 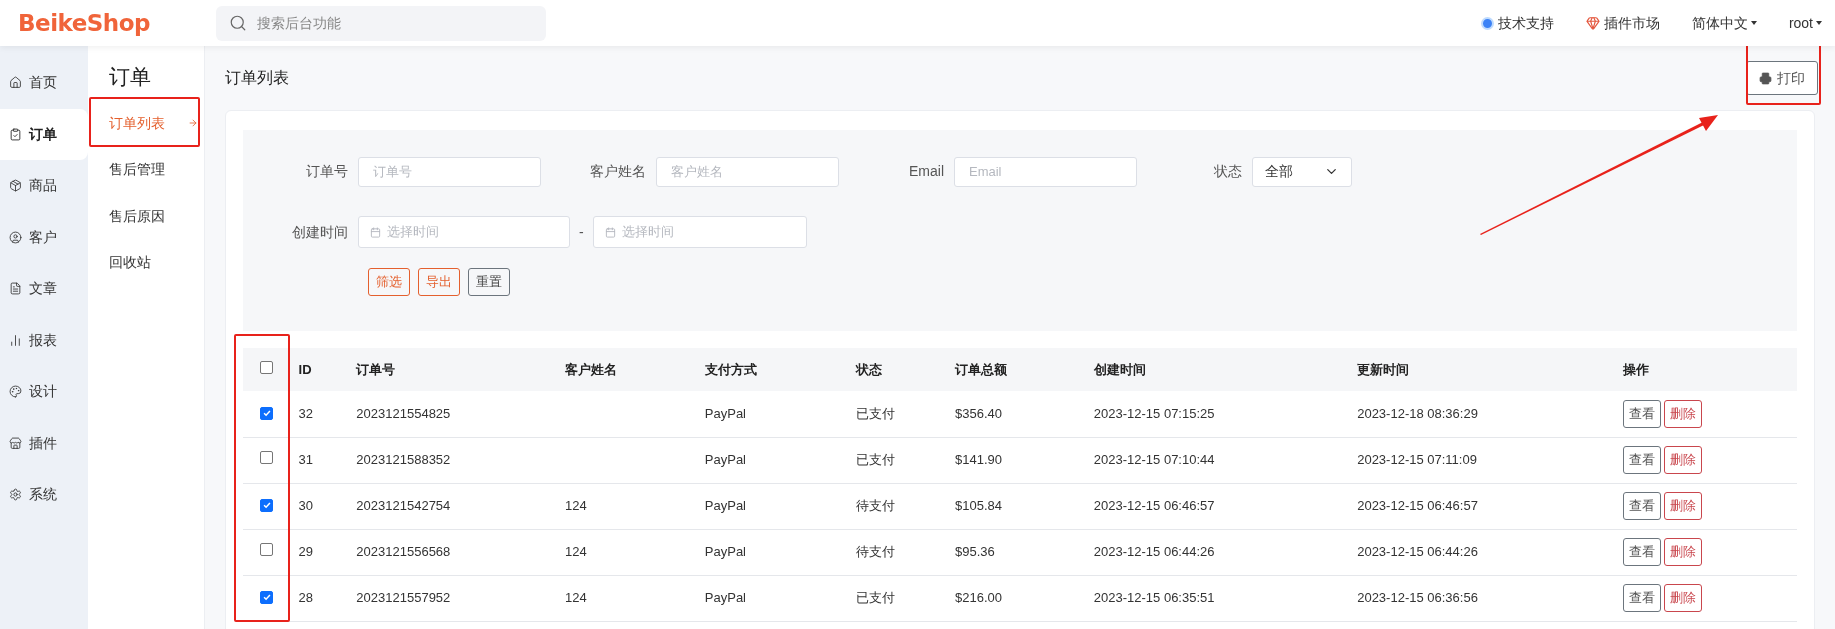 What do you see at coordinates (1805, 23) in the screenshot?
I see `dropdown-menu: root` at bounding box center [1805, 23].